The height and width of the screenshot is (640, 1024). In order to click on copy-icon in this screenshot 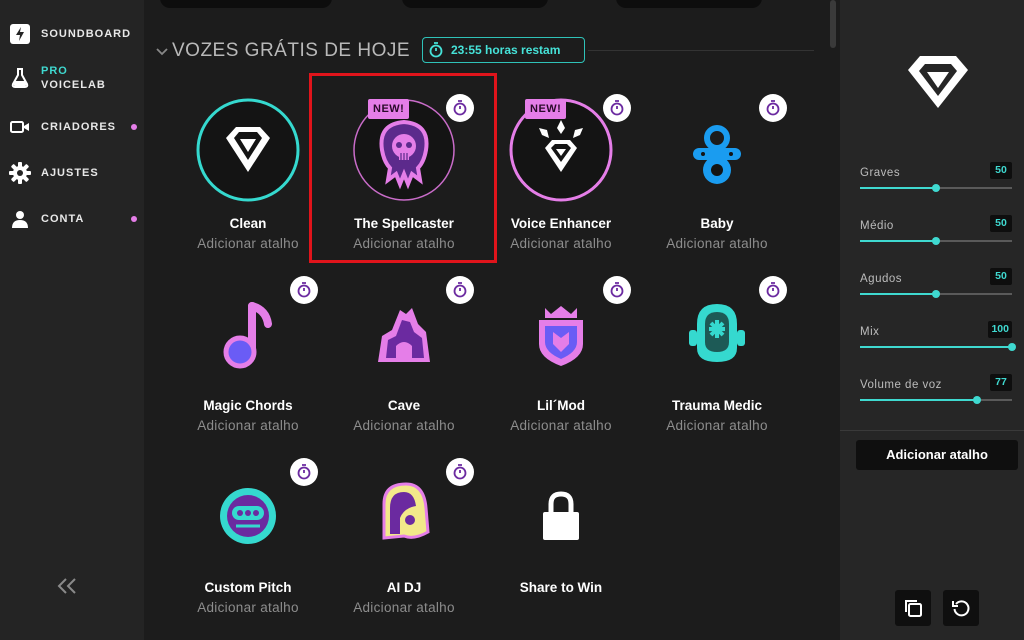, I will do `click(913, 608)`.